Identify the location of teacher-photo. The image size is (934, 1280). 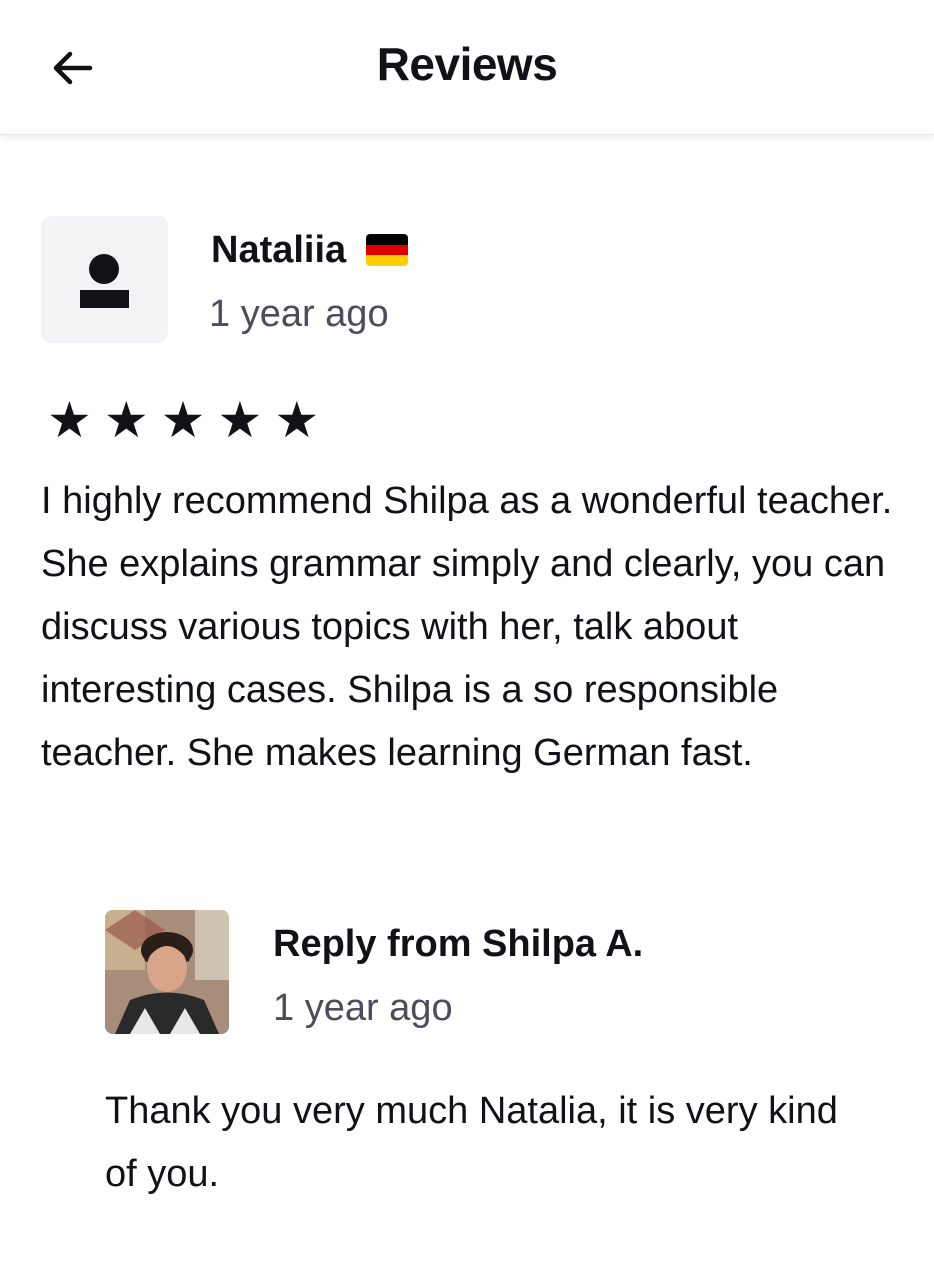
(167, 972).